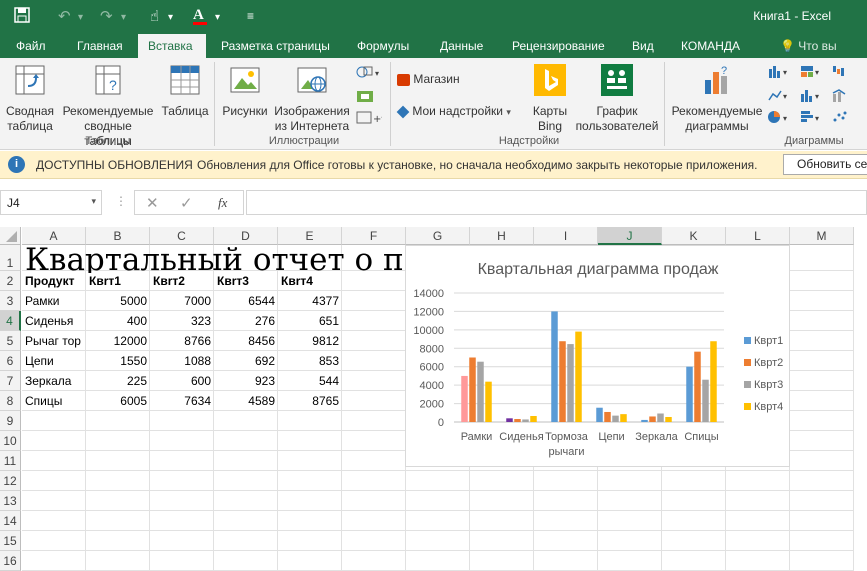  What do you see at coordinates (246, 301) in the screenshot?
I see `value-cell: 6544` at bounding box center [246, 301].